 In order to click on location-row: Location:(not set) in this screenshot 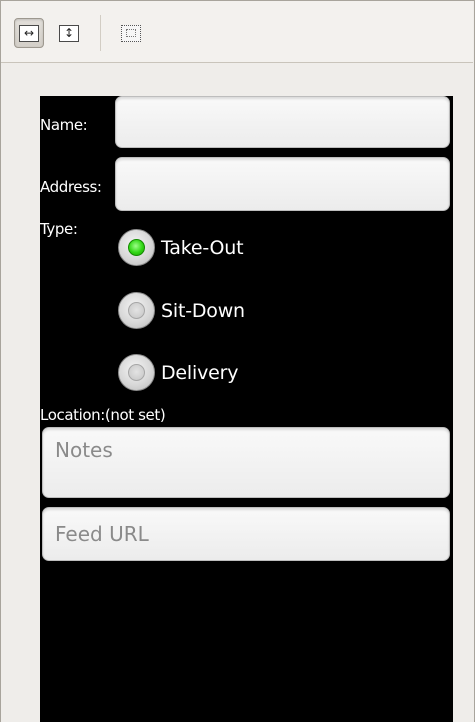, I will do `click(103, 415)`.